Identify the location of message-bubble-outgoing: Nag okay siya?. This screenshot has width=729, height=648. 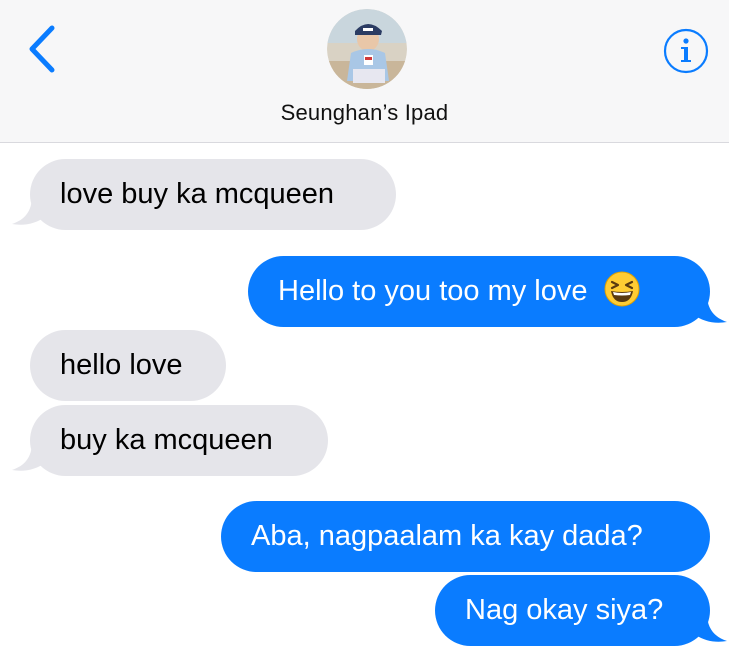
(572, 610).